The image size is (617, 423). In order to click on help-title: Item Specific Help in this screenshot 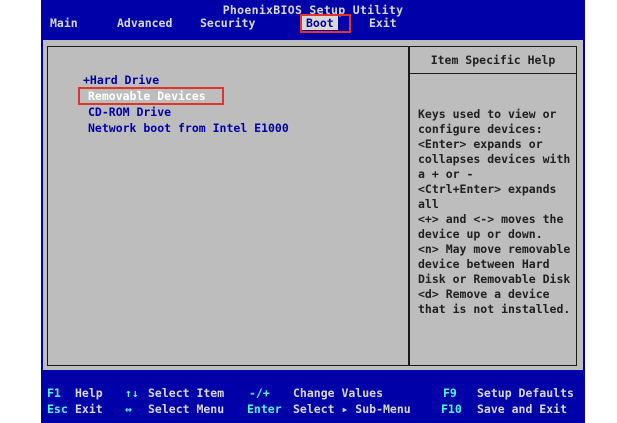, I will do `click(493, 60)`.